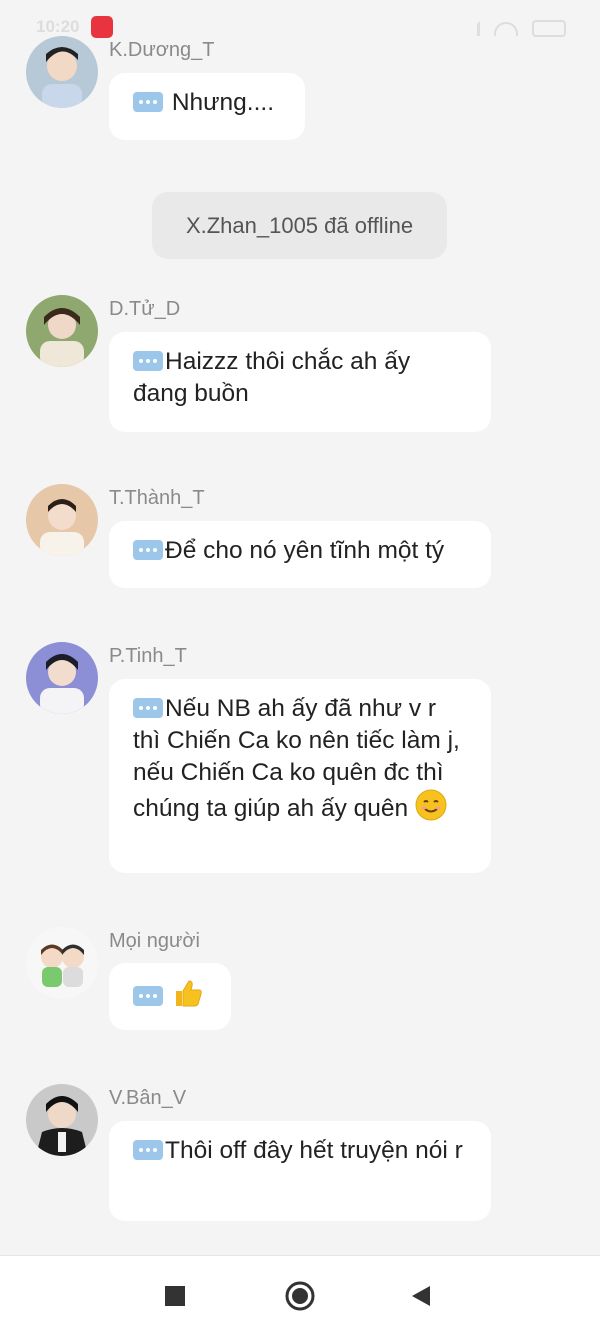 The width and height of the screenshot is (600, 1334). What do you see at coordinates (421, 1298) in the screenshot?
I see `back-triangle-icon` at bounding box center [421, 1298].